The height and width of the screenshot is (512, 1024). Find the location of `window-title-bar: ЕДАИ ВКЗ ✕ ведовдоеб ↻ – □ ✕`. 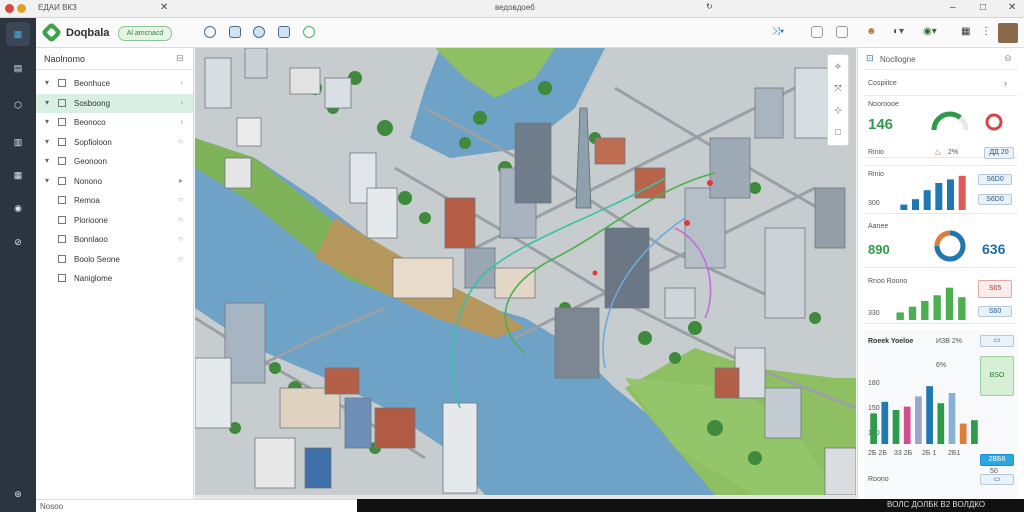

window-title-bar: ЕДАИ ВКЗ ✕ ведовдоеб ↻ – □ ✕ is located at coordinates (512, 9).